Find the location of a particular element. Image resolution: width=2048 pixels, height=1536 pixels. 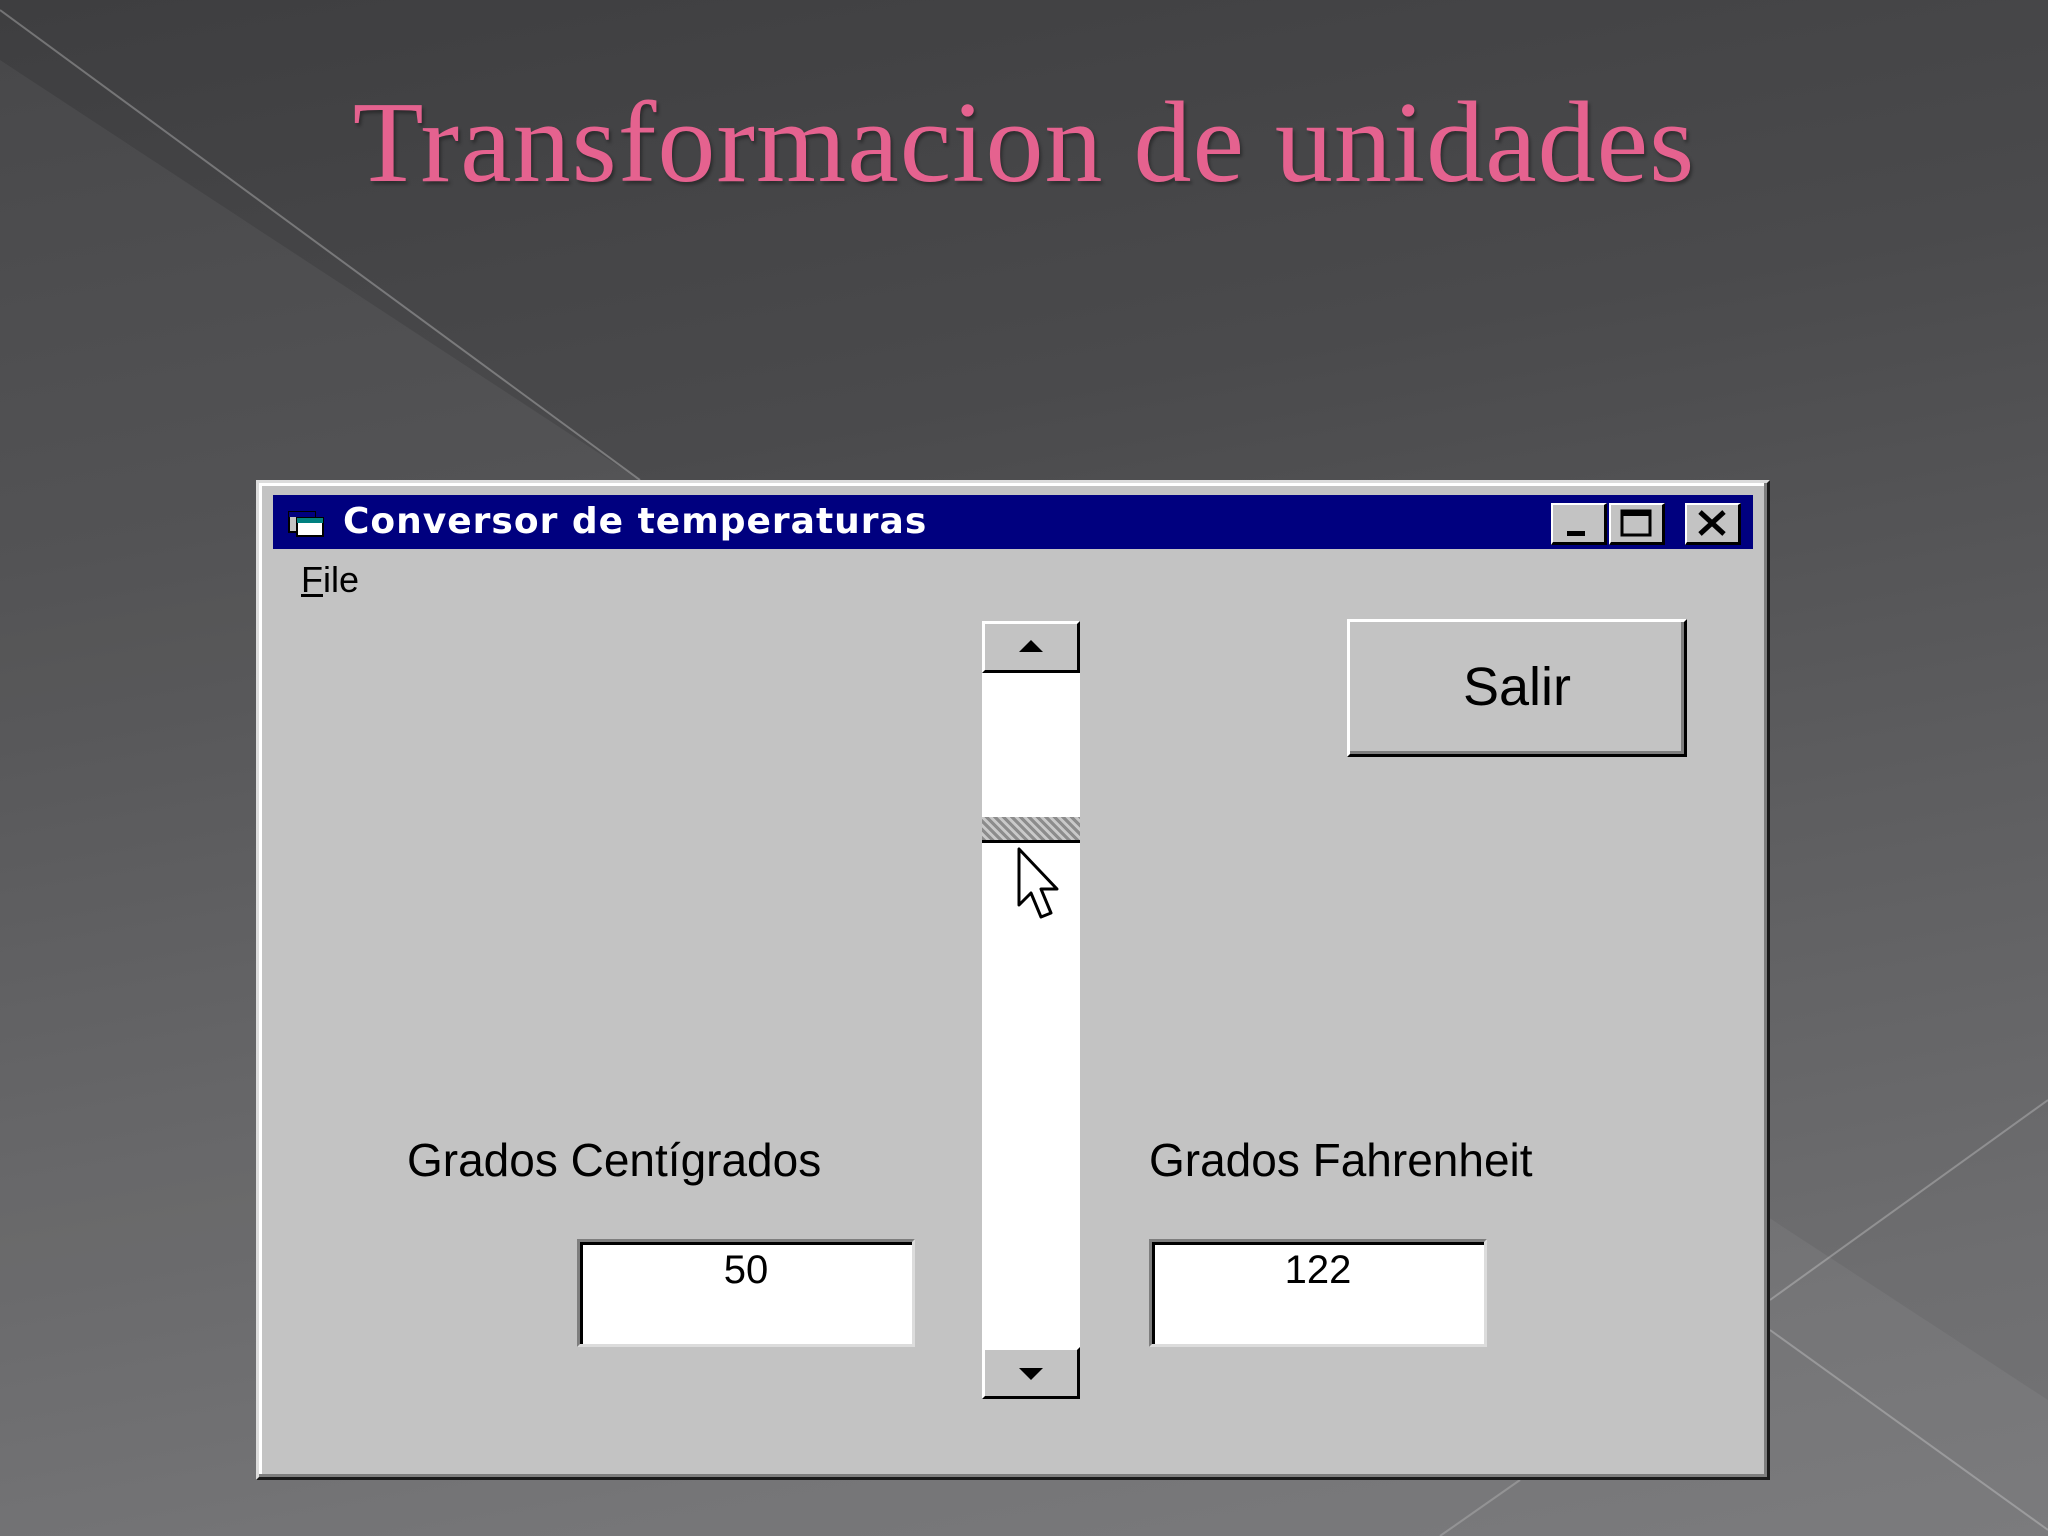

close-button is located at coordinates (1713, 524).